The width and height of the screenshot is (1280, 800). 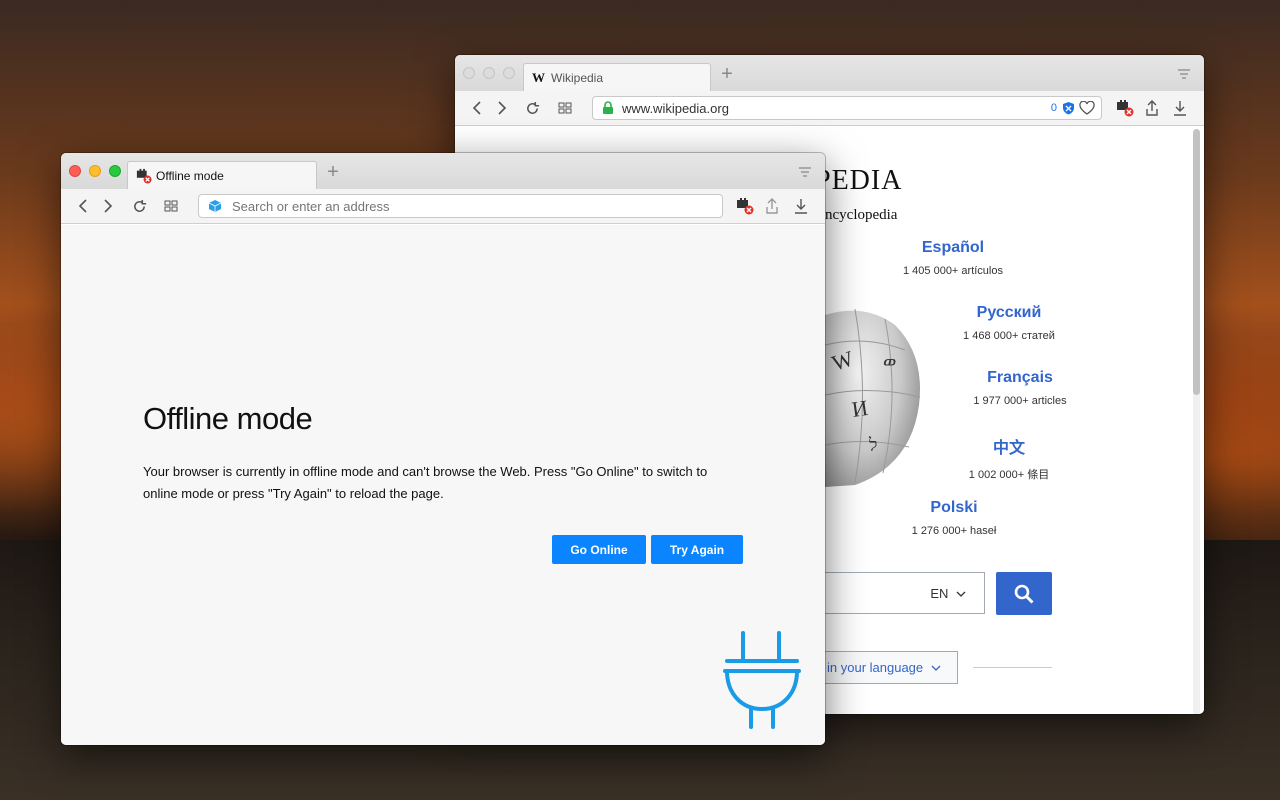 What do you see at coordinates (1009, 312) in the screenshot?
I see `language-name: Русский` at bounding box center [1009, 312].